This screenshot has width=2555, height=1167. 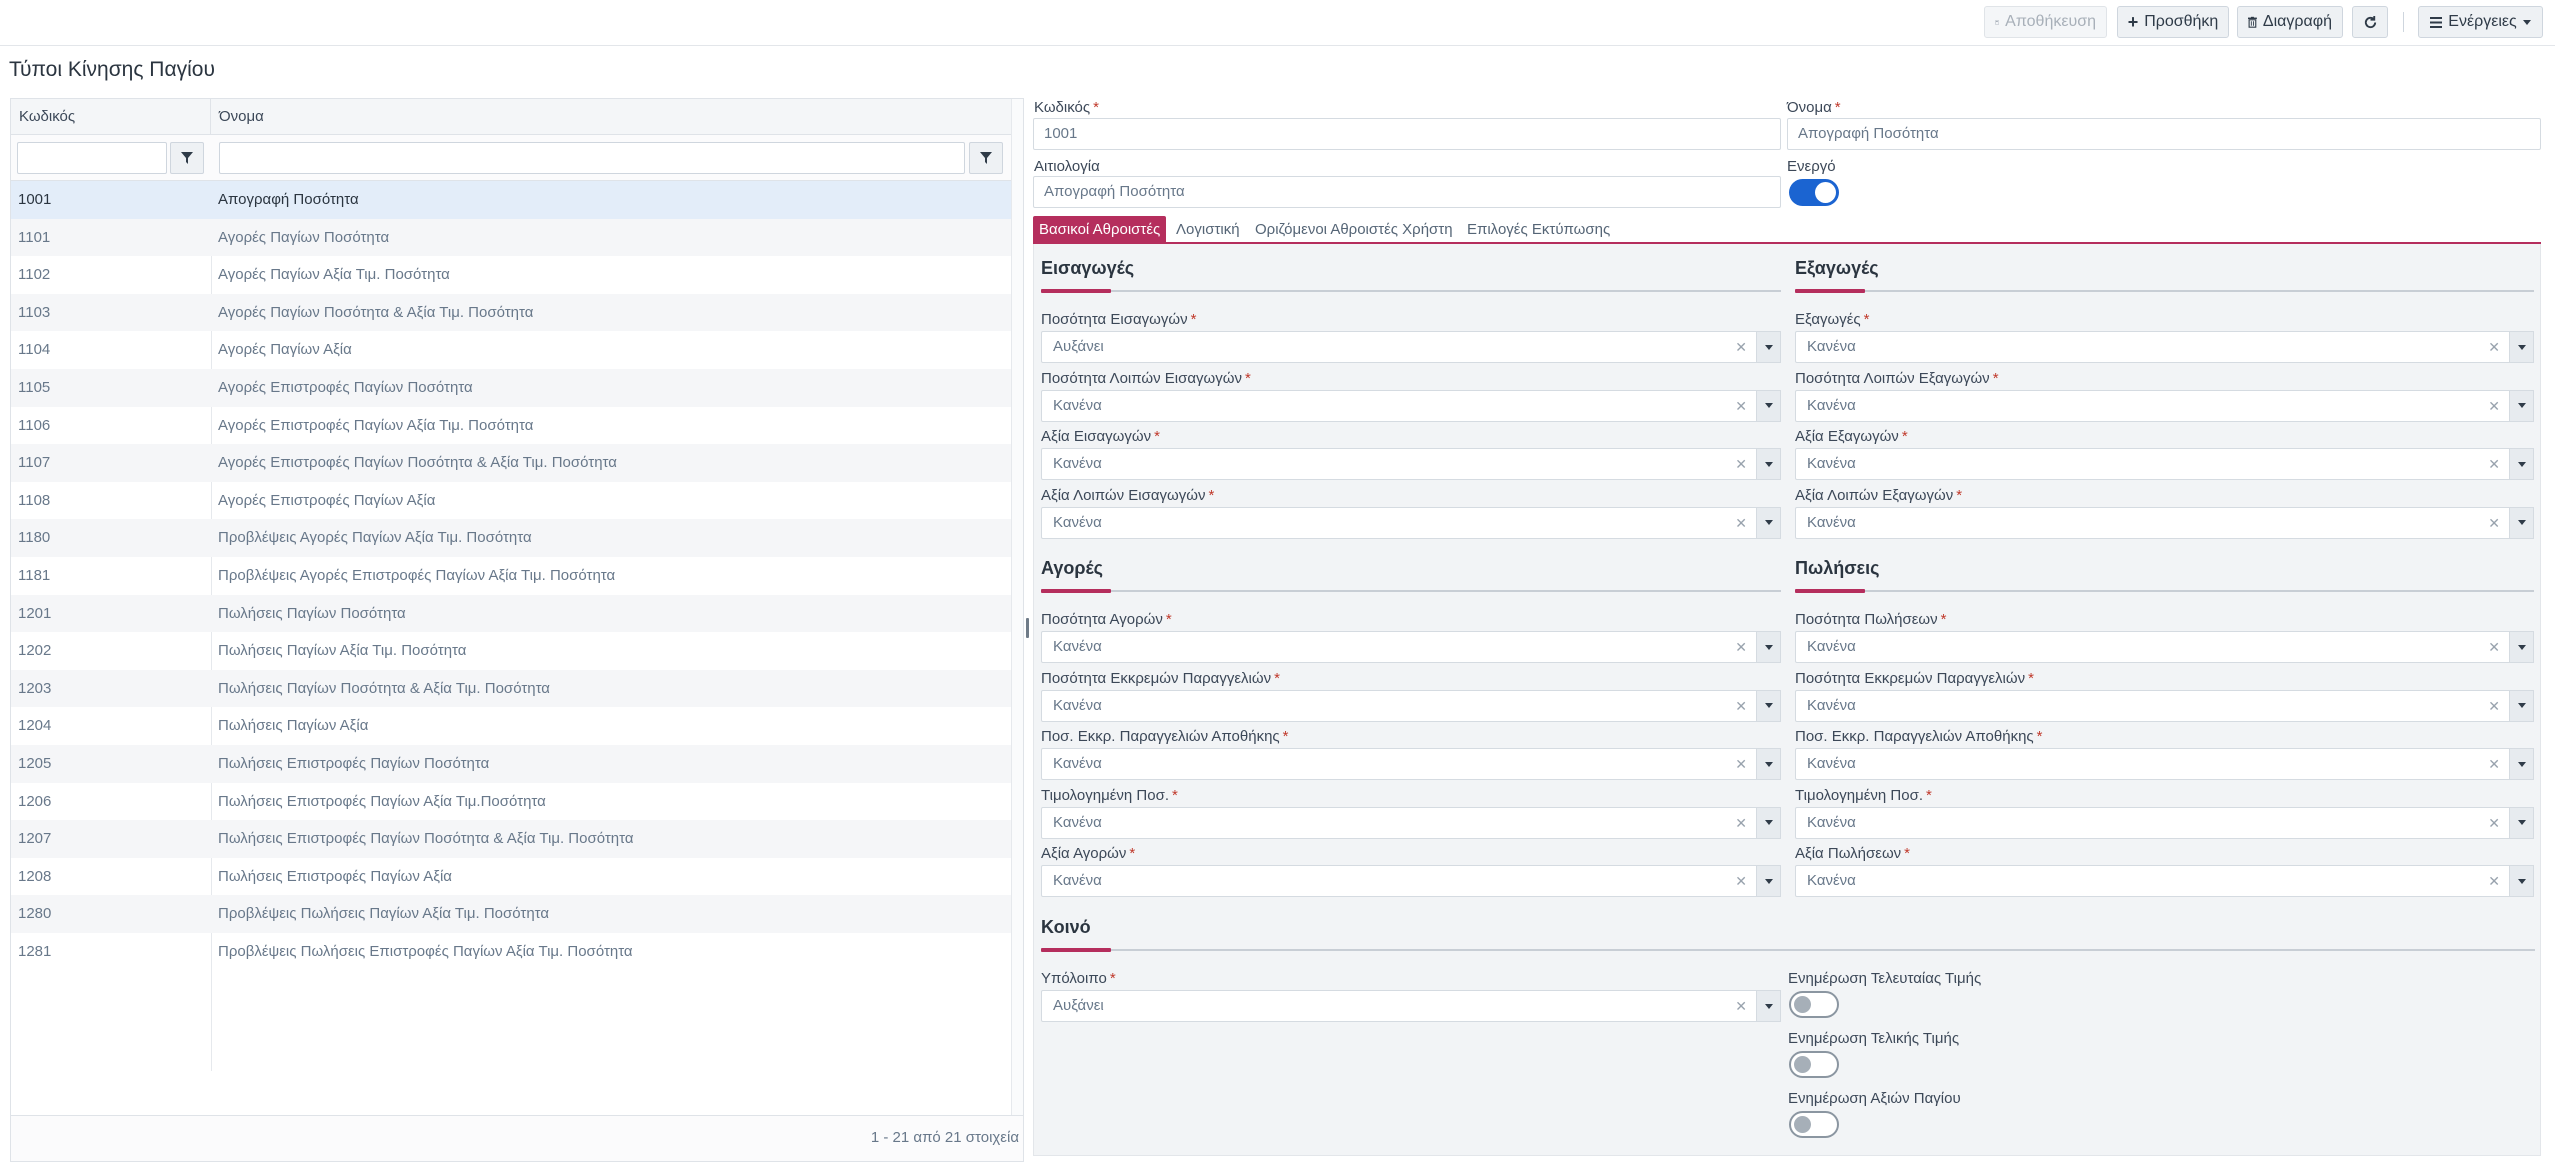 What do you see at coordinates (1017, 609) in the screenshot?
I see `grid-scrollbar` at bounding box center [1017, 609].